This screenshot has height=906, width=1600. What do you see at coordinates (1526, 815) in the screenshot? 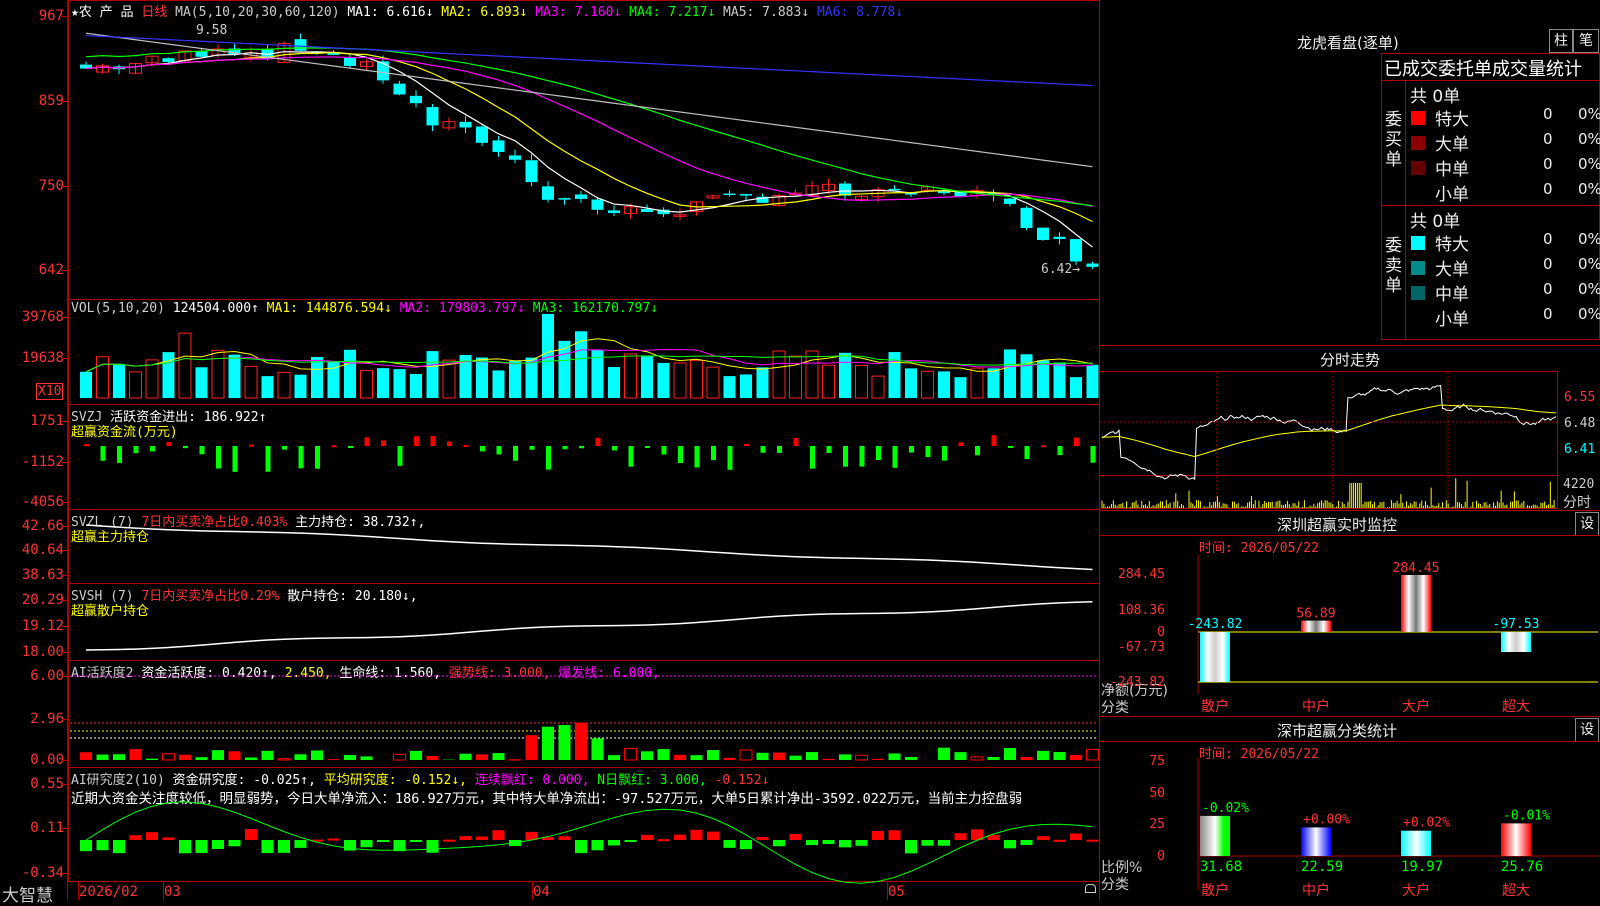
I see `classify-change-3: -0.01%` at bounding box center [1526, 815].